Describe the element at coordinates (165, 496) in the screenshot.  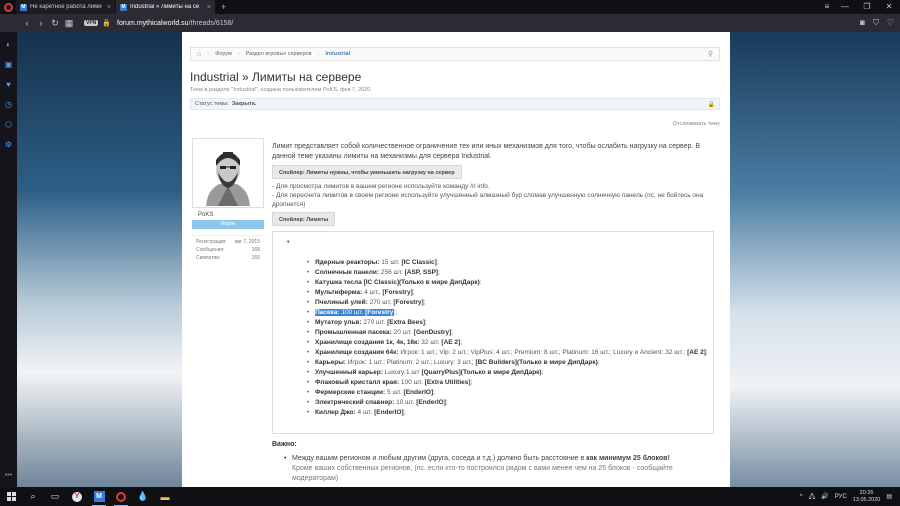
I see `file-explorer-icon: ▬` at that location.